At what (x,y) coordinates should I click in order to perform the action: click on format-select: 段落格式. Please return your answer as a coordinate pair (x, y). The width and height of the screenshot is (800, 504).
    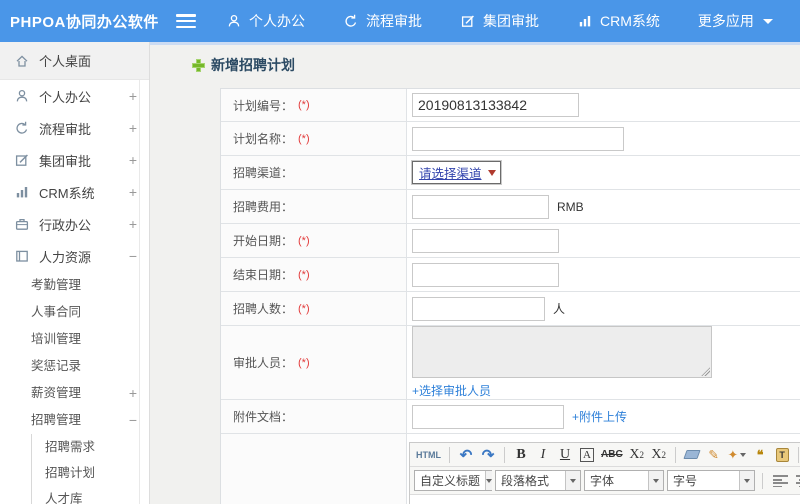
    Looking at the image, I should click on (538, 480).